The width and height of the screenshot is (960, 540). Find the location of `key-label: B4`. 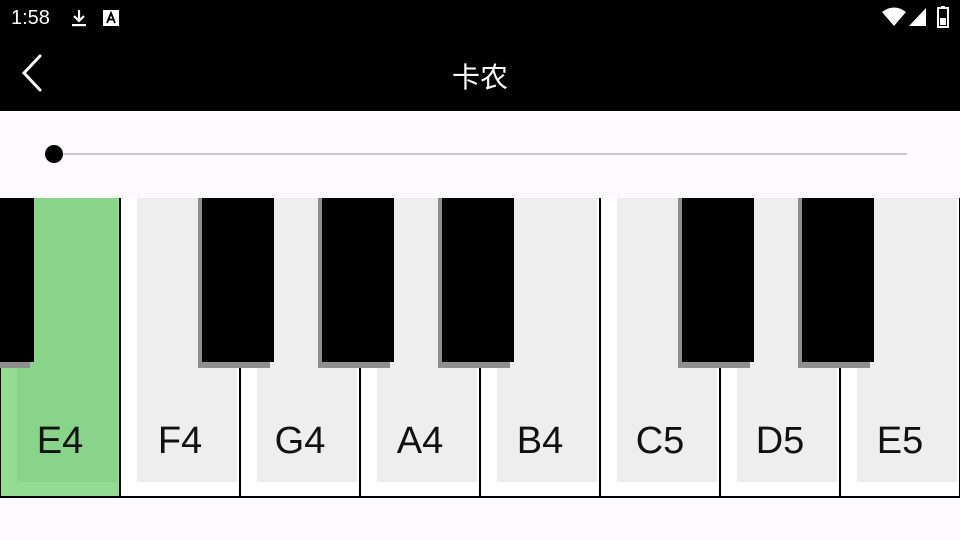

key-label: B4 is located at coordinates (540, 441).